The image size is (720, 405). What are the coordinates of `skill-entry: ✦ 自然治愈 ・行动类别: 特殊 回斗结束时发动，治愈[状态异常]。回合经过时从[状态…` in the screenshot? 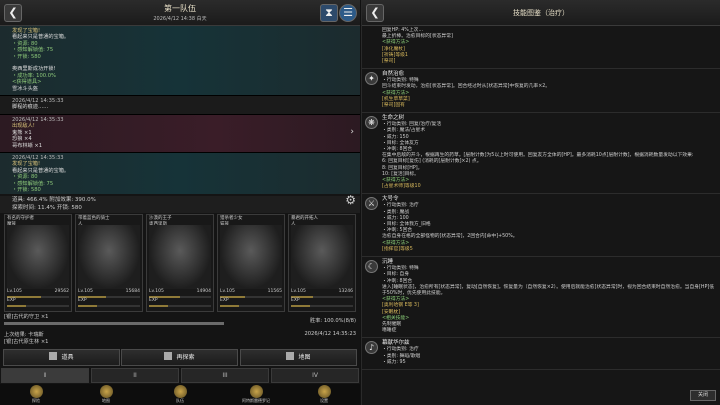 It's located at (541, 91).